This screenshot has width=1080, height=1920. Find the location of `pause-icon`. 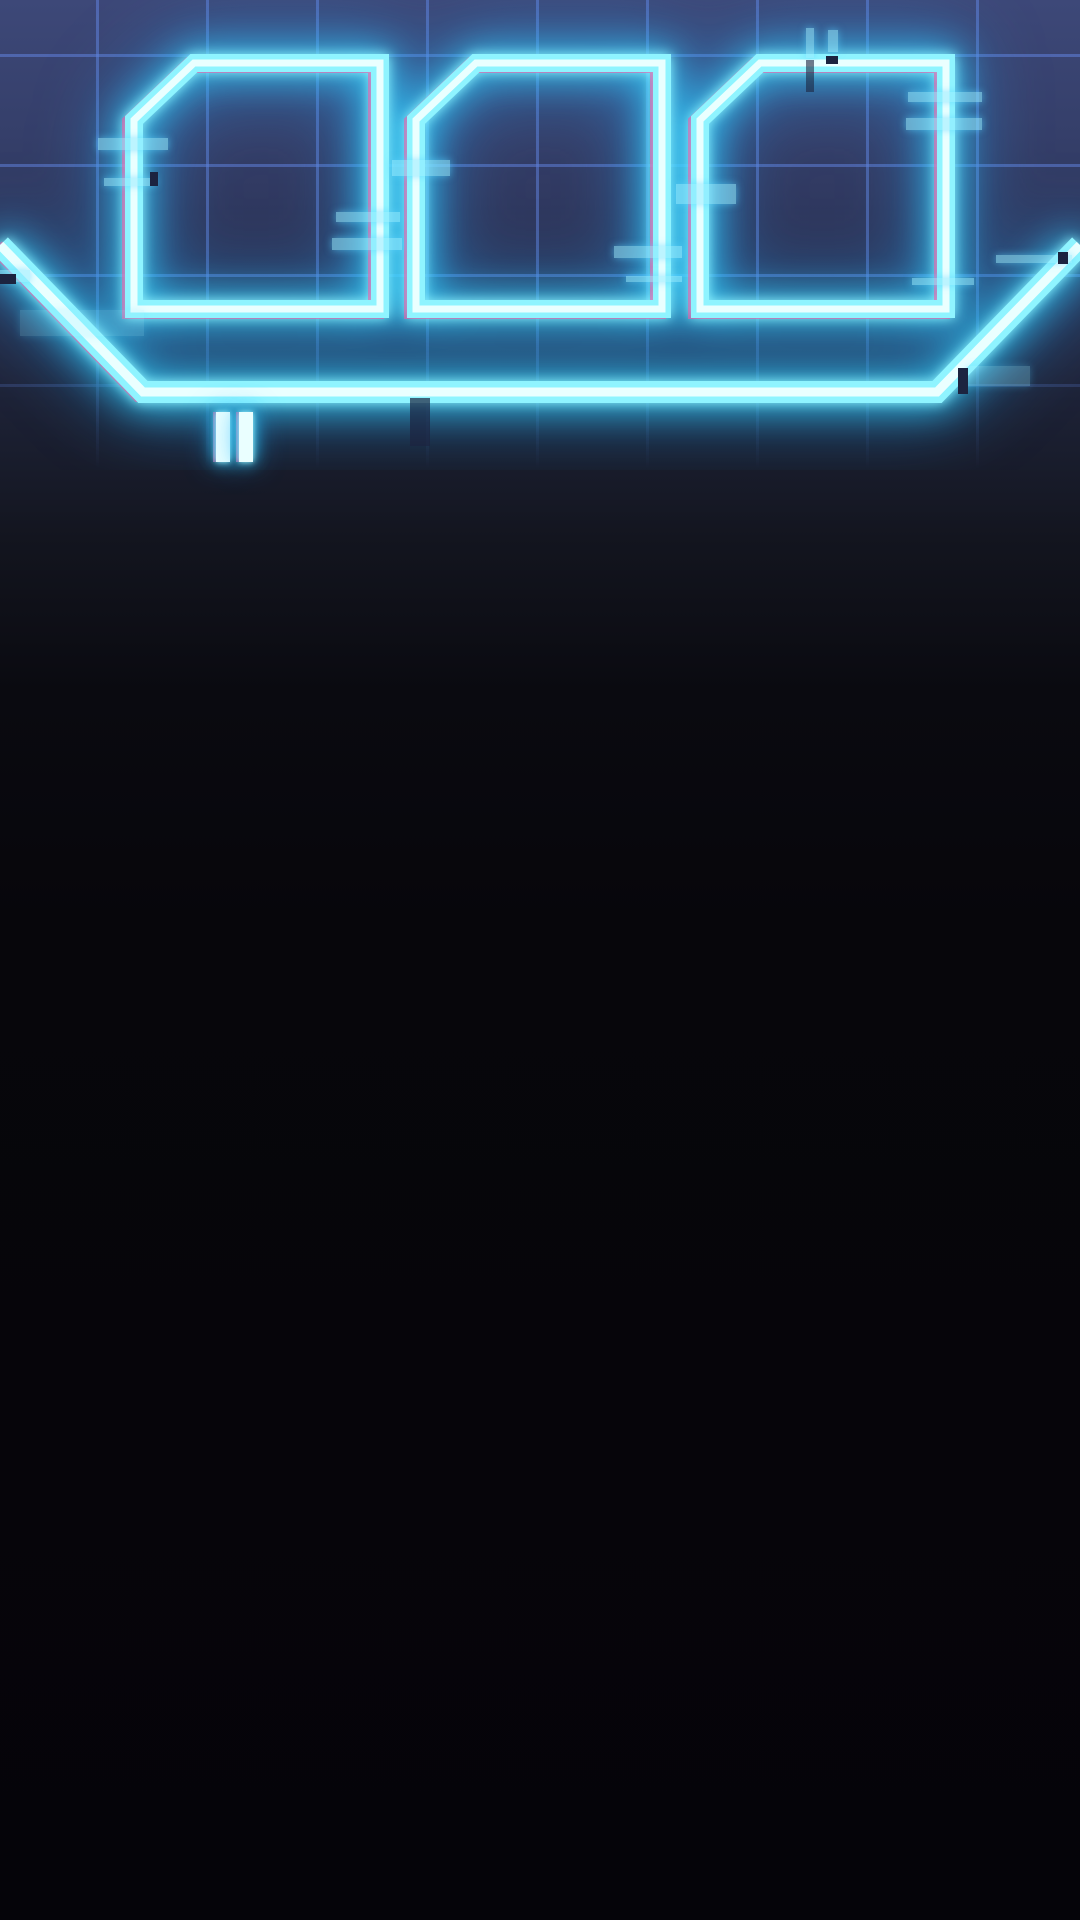

pause-icon is located at coordinates (234, 437).